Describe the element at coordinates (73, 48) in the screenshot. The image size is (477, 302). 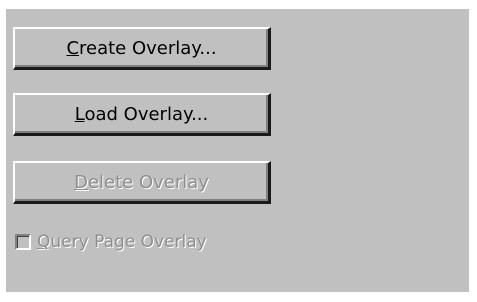
I see `create-overlay-mnemonic: C` at that location.